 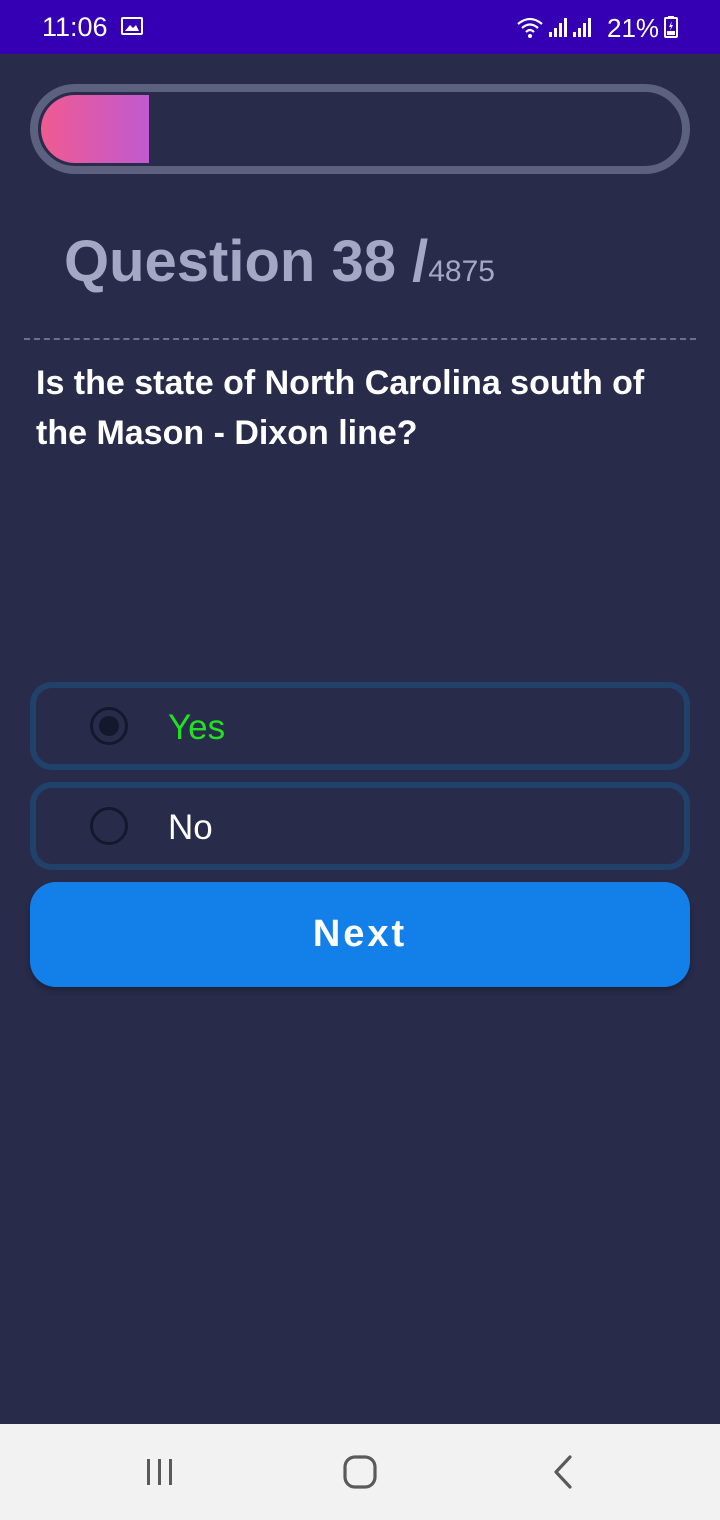 What do you see at coordinates (190, 827) in the screenshot?
I see `option-label-no: No` at bounding box center [190, 827].